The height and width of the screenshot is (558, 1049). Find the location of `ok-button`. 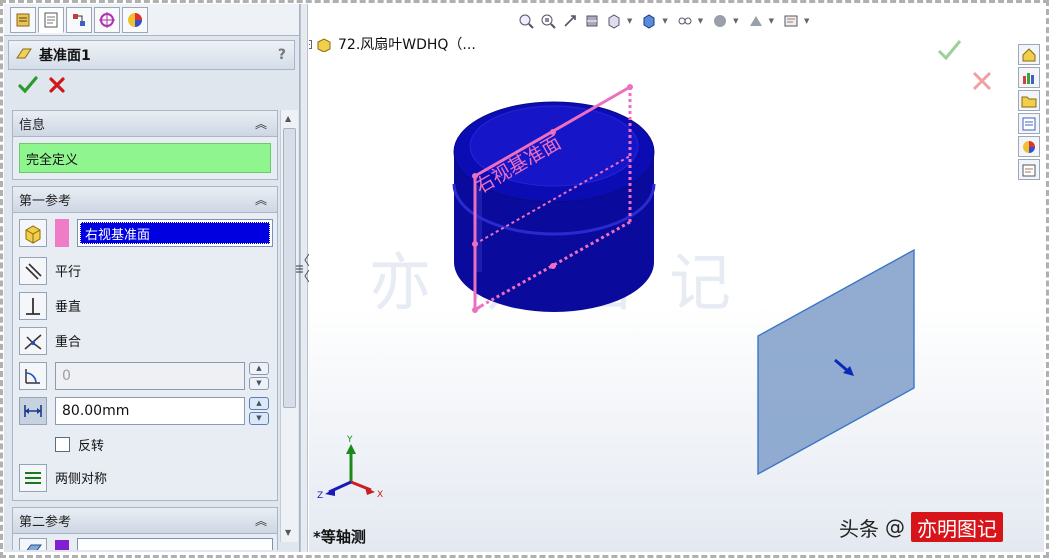

ok-button is located at coordinates (28, 87).